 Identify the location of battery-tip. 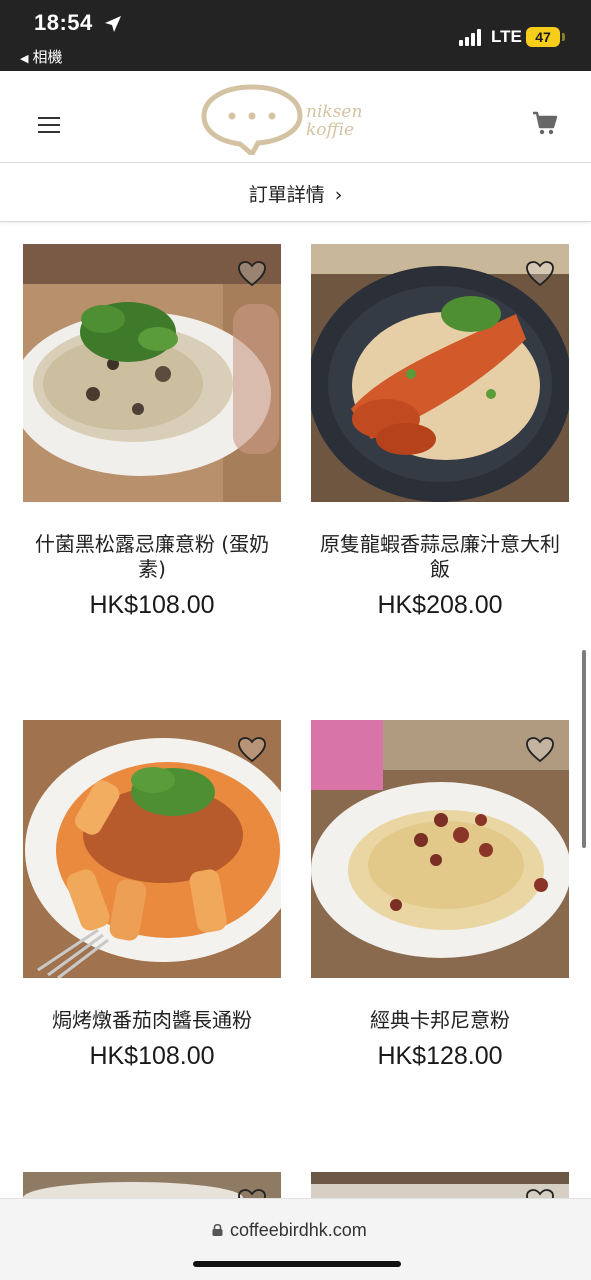
(563, 37).